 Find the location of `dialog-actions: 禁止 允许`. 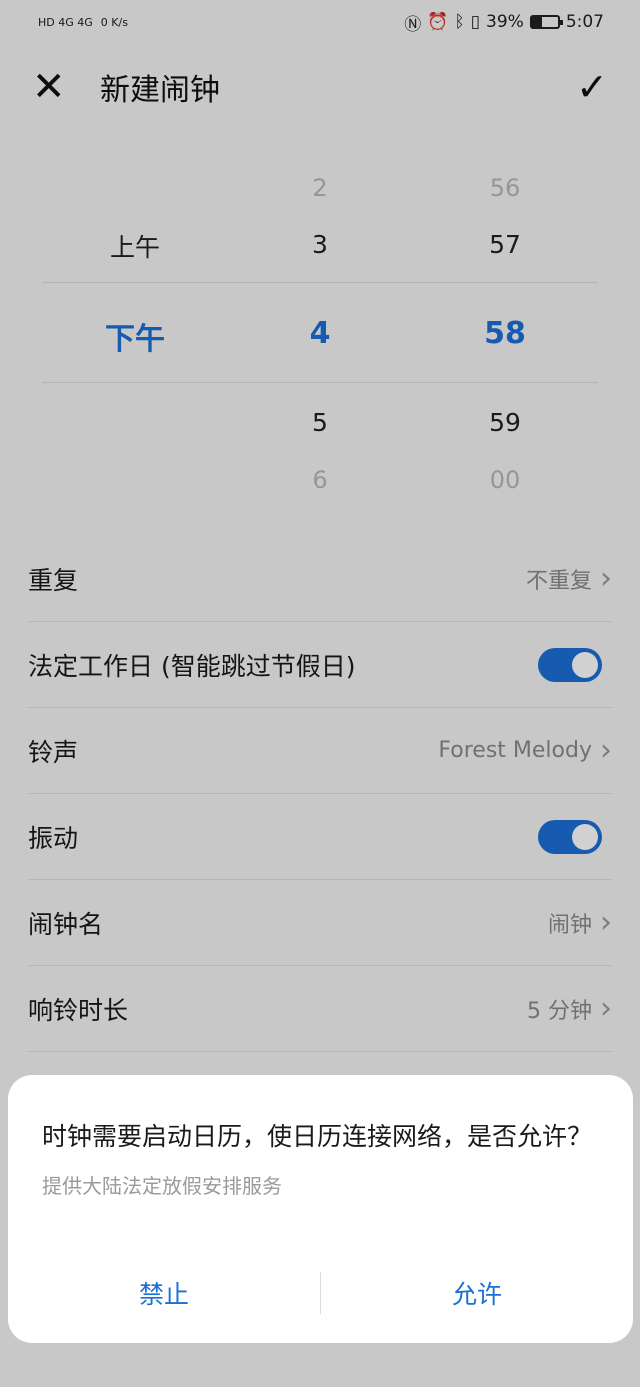

dialog-actions: 禁止 允许 is located at coordinates (320, 1293).